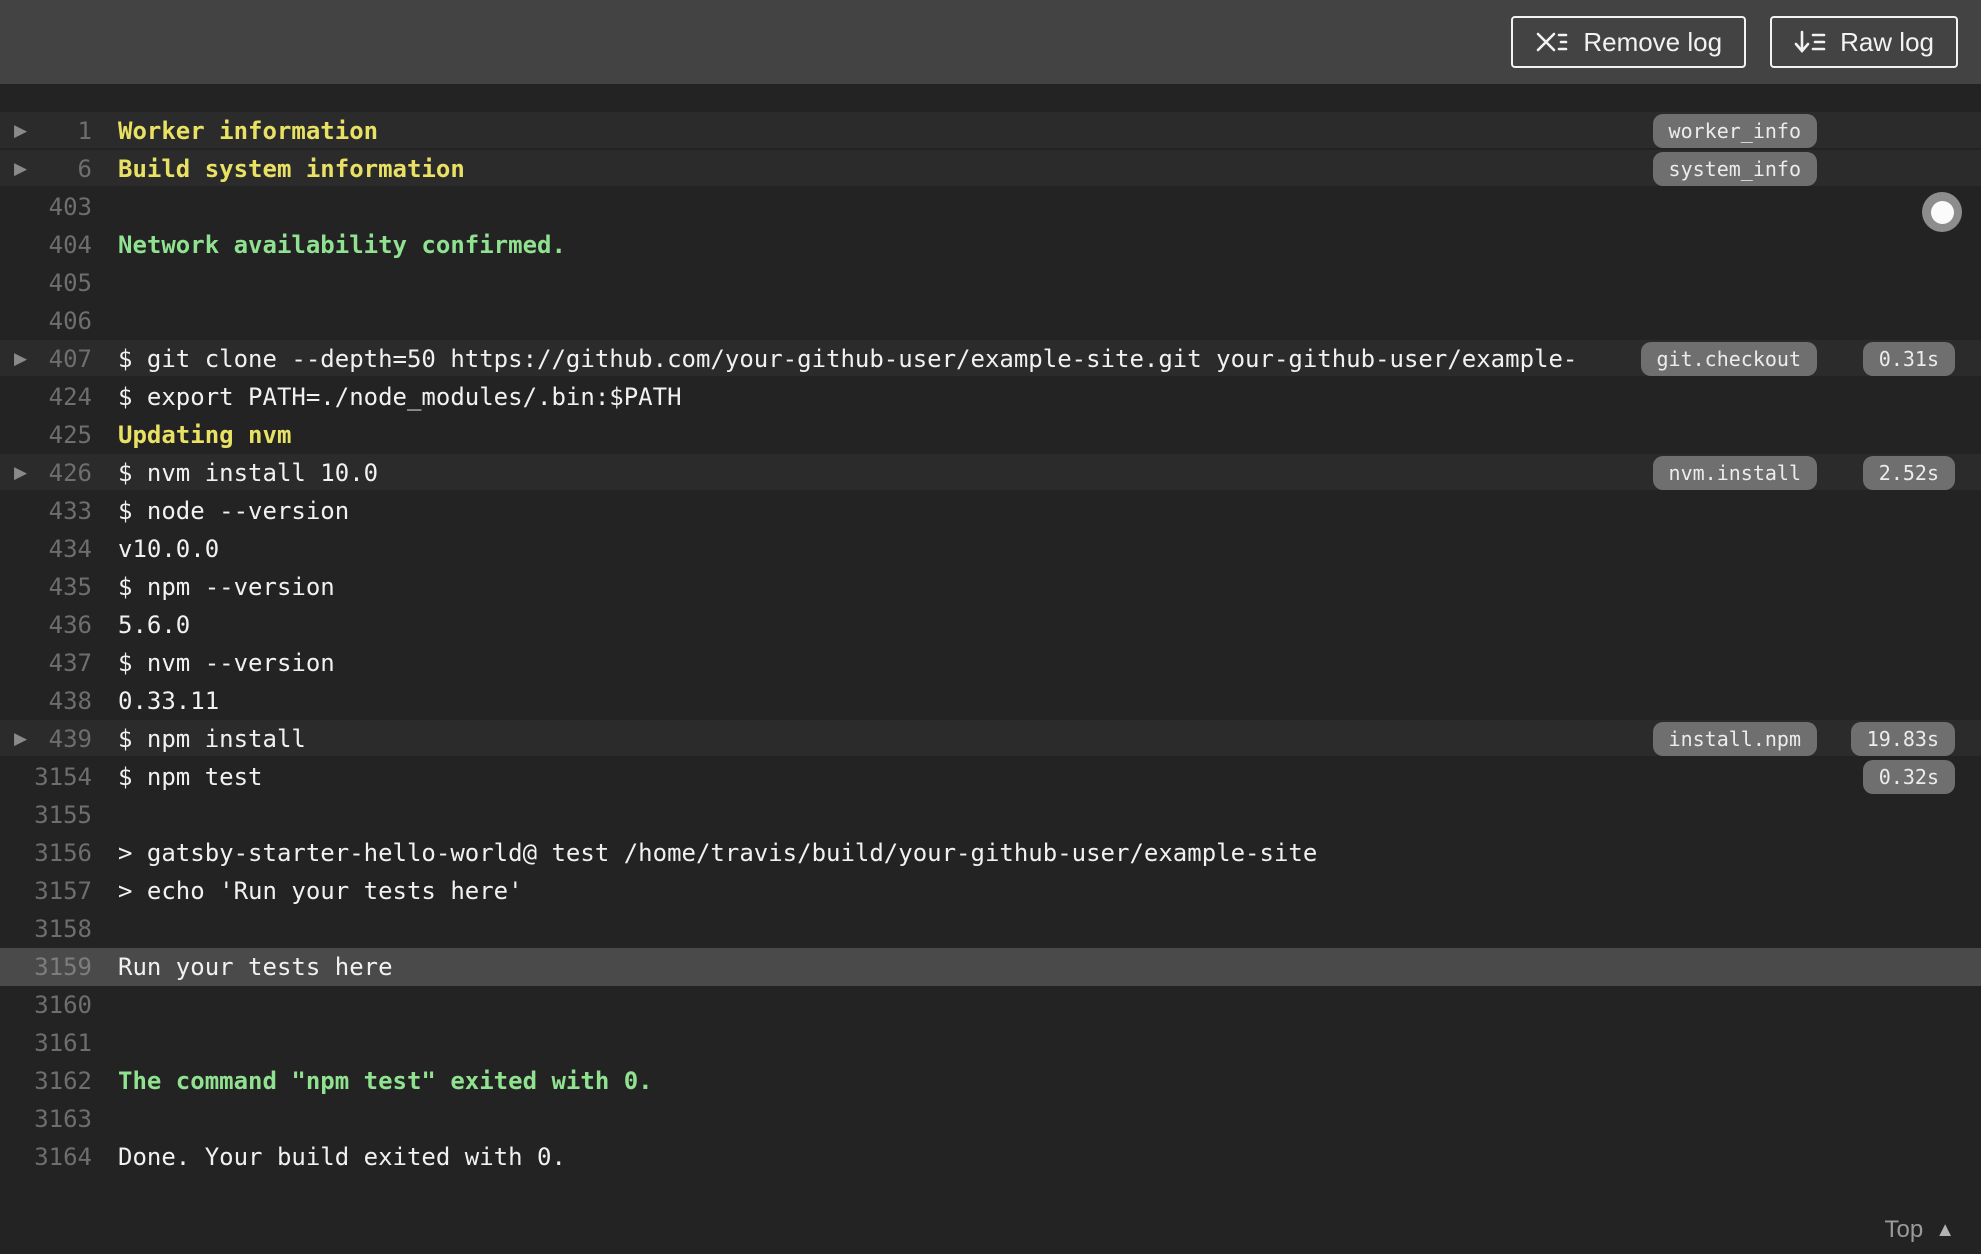  I want to click on log-line: ▶ 405, so click(990, 283).